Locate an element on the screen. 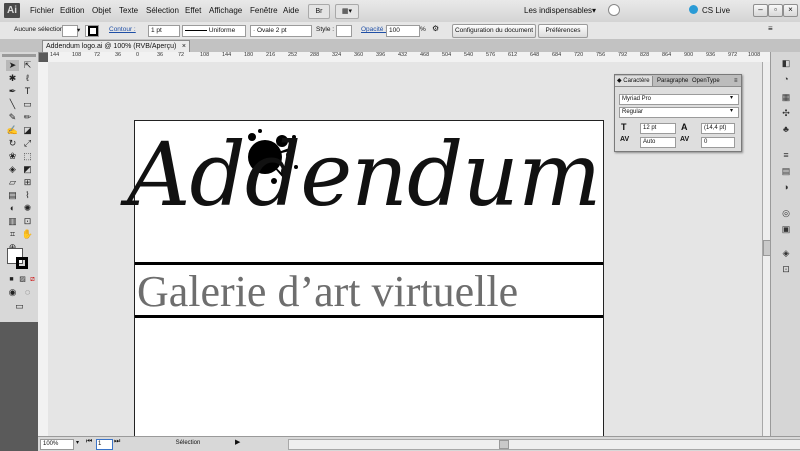 Image resolution: width=800 pixels, height=451 pixels. stroke-label: Contour : is located at coordinates (122, 29).